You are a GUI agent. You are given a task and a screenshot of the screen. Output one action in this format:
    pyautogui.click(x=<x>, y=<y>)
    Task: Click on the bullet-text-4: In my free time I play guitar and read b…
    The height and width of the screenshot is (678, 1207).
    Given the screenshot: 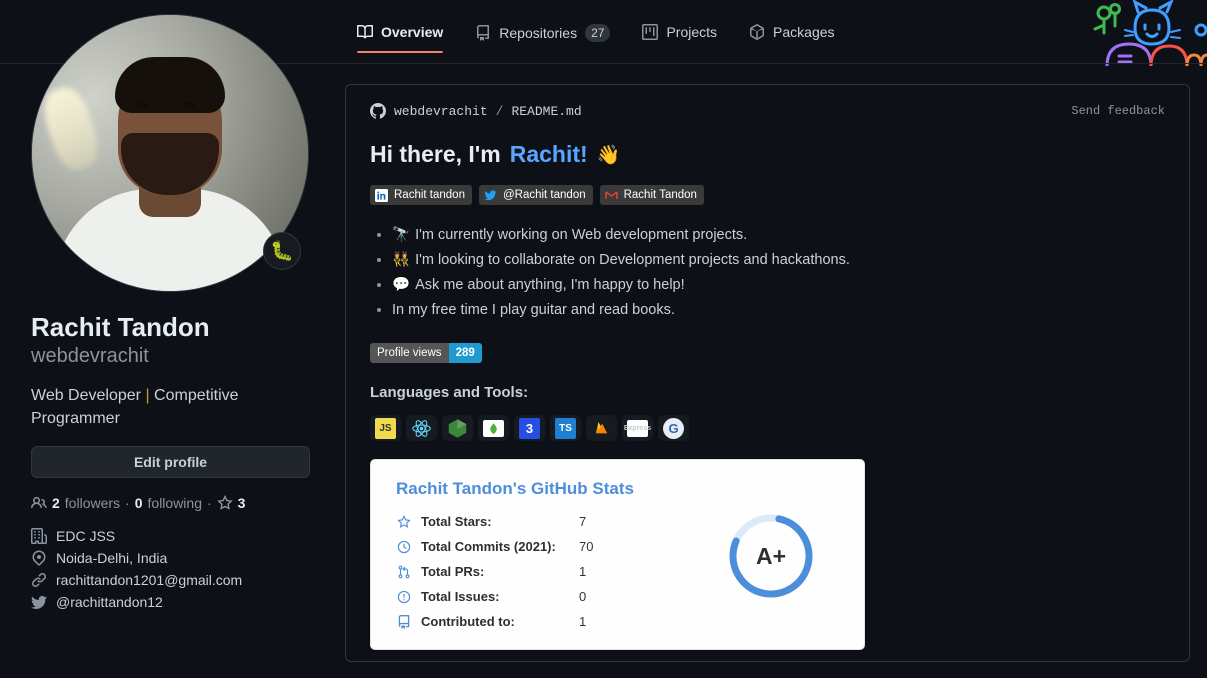 What is the action you would take?
    pyautogui.click(x=533, y=310)
    